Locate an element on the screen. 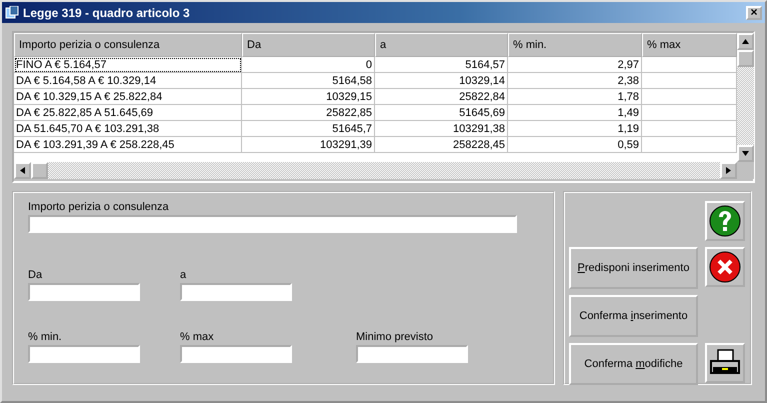  scroll-left-button is located at coordinates (22, 170).